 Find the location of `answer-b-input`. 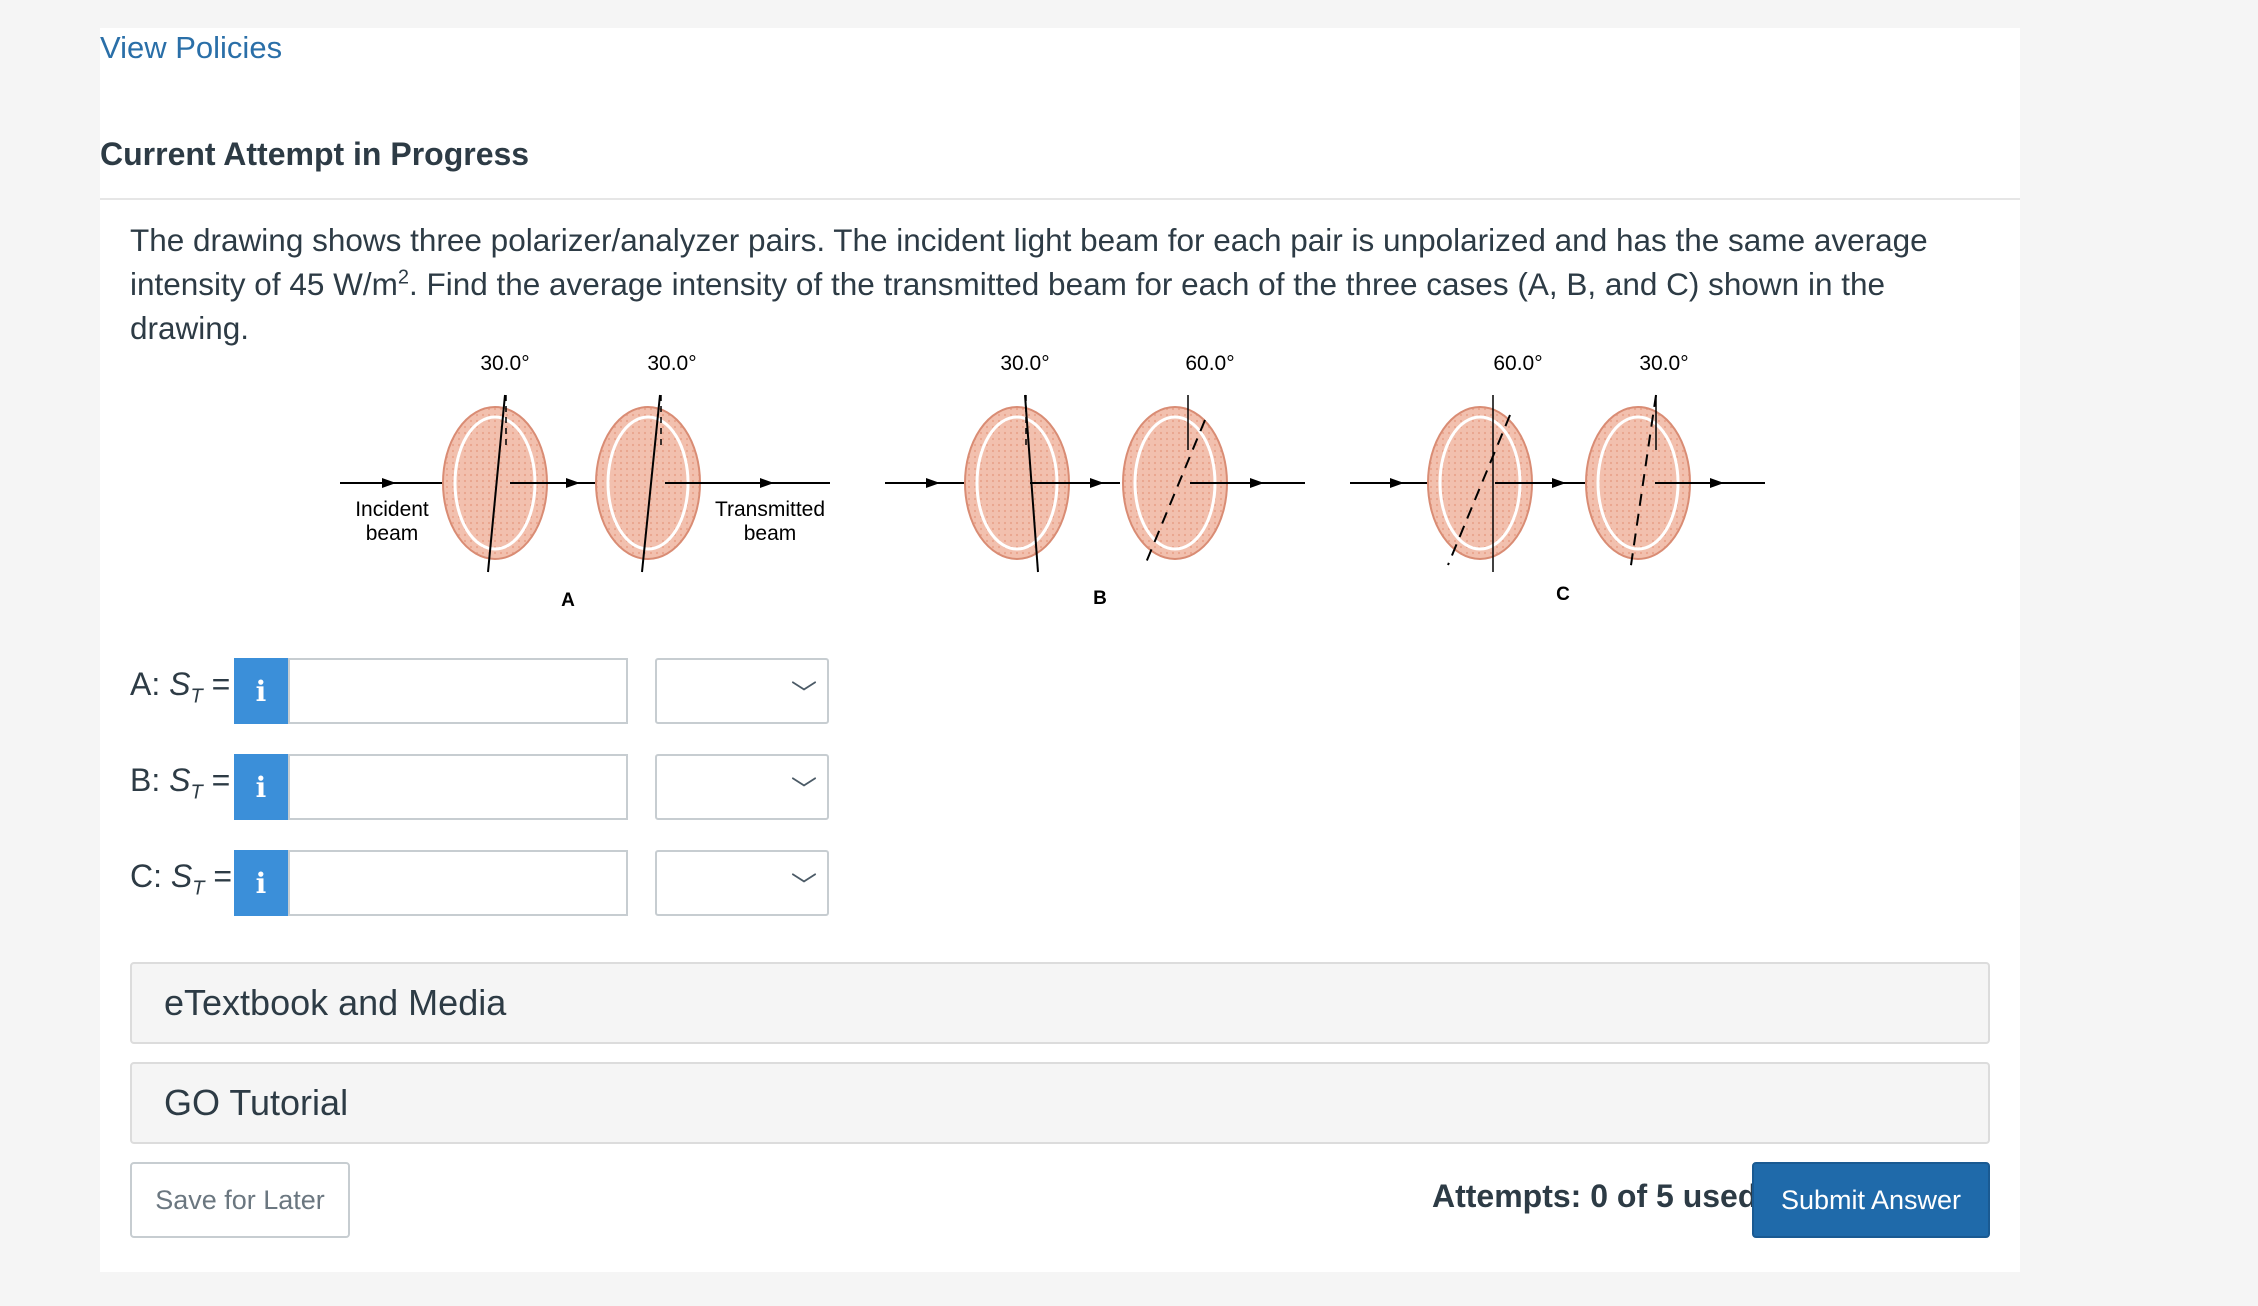

answer-b-input is located at coordinates (458, 787).